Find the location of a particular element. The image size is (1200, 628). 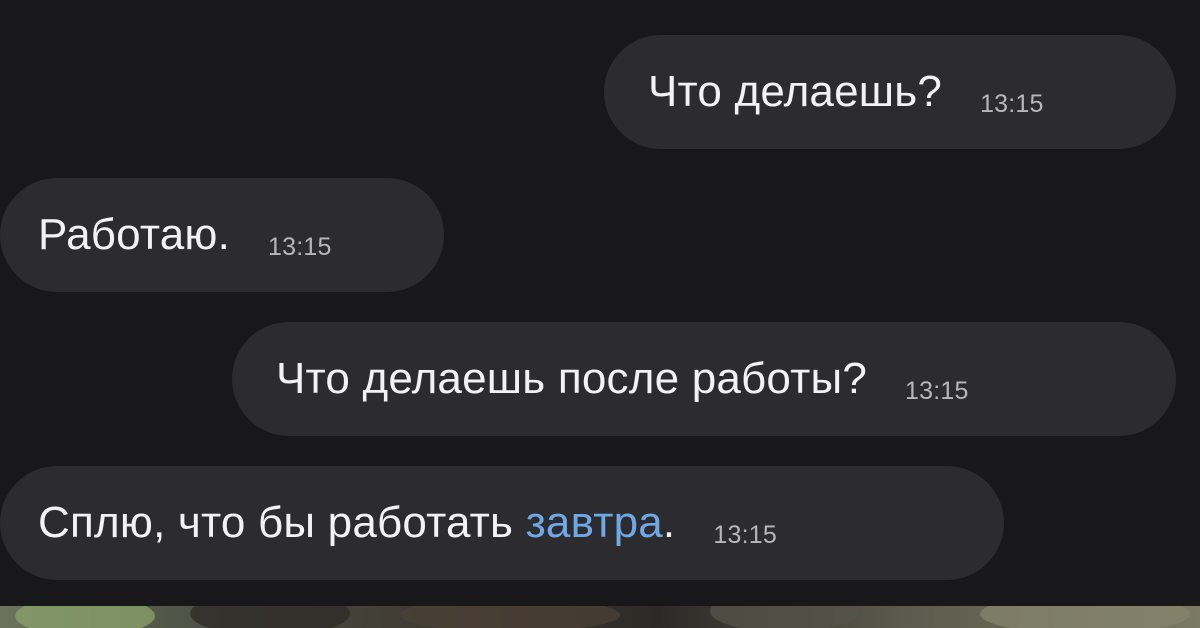

message-text: Сплю, что бы работать завтра. is located at coordinates (356, 523).